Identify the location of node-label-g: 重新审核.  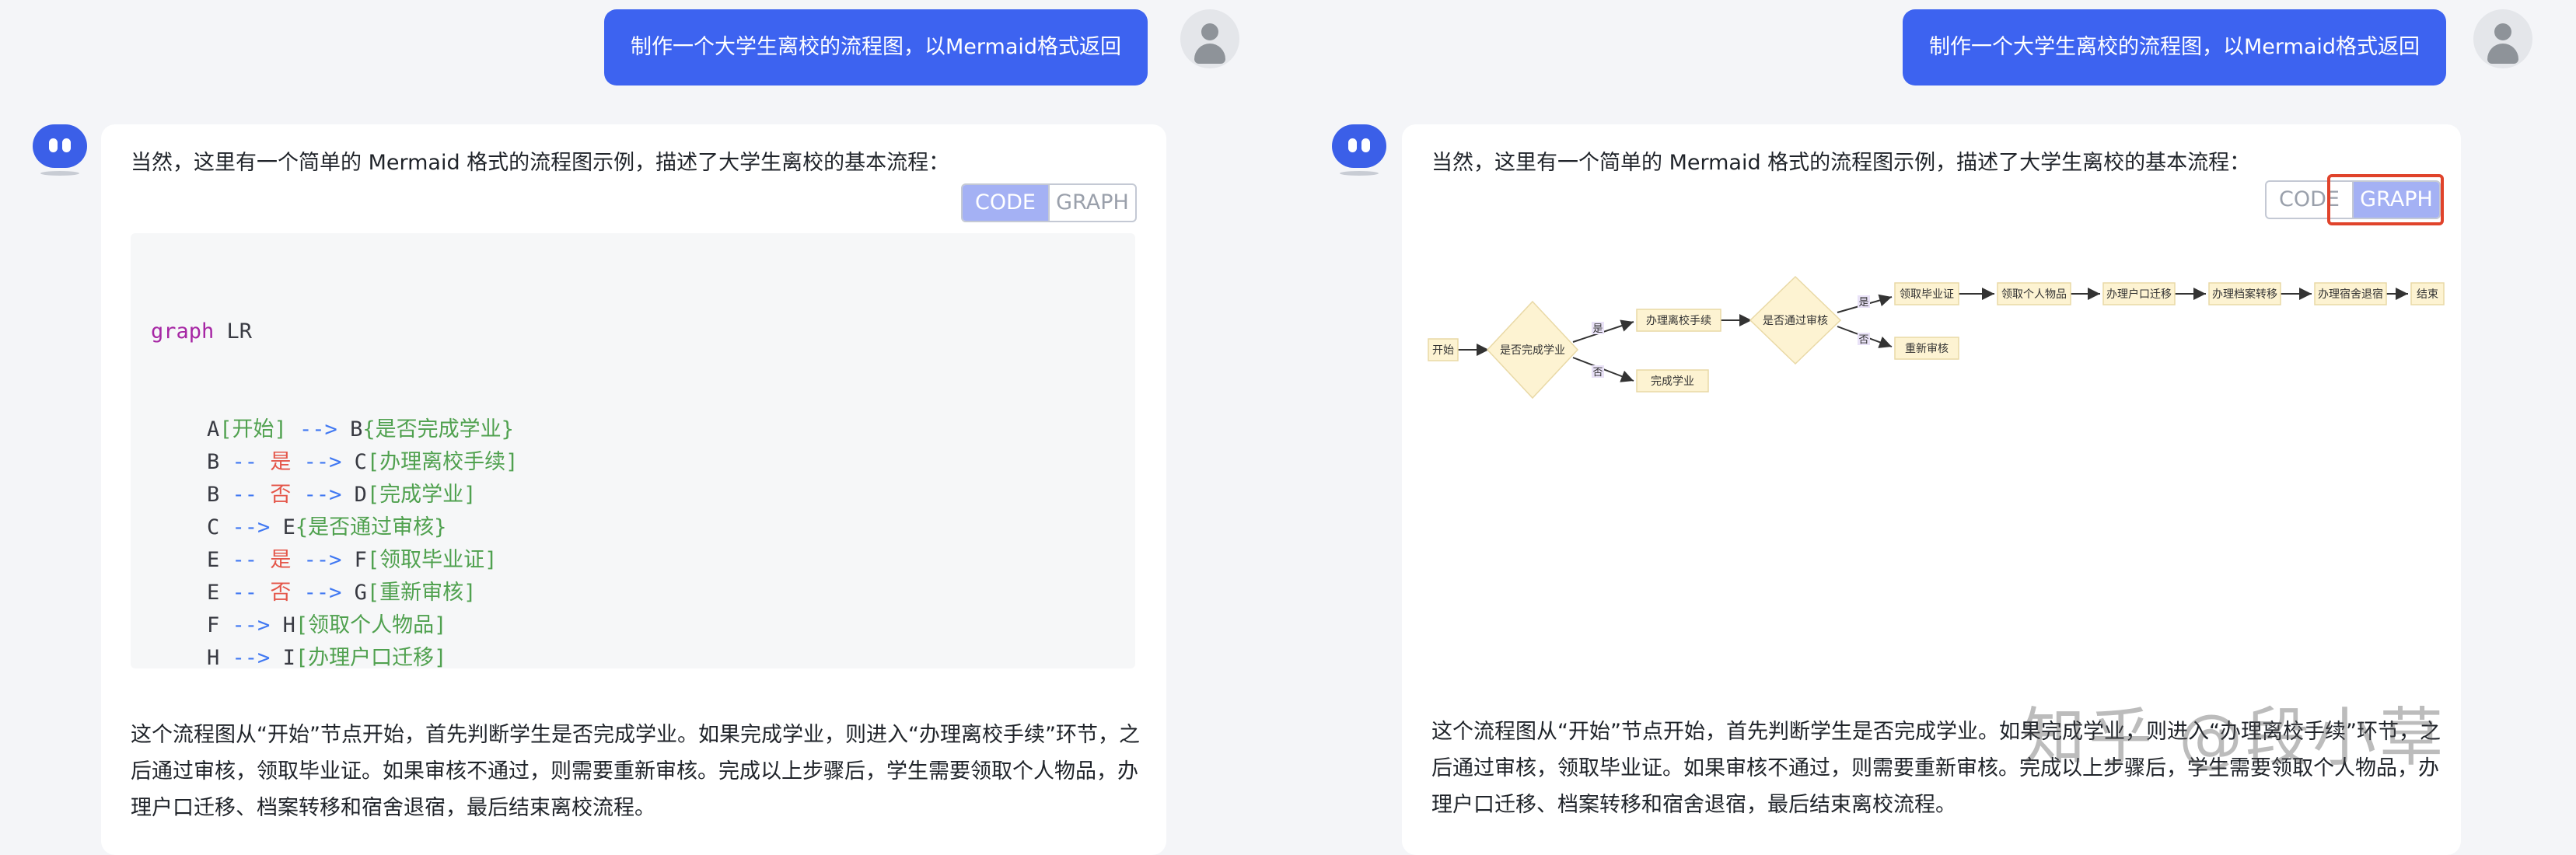
(1927, 348).